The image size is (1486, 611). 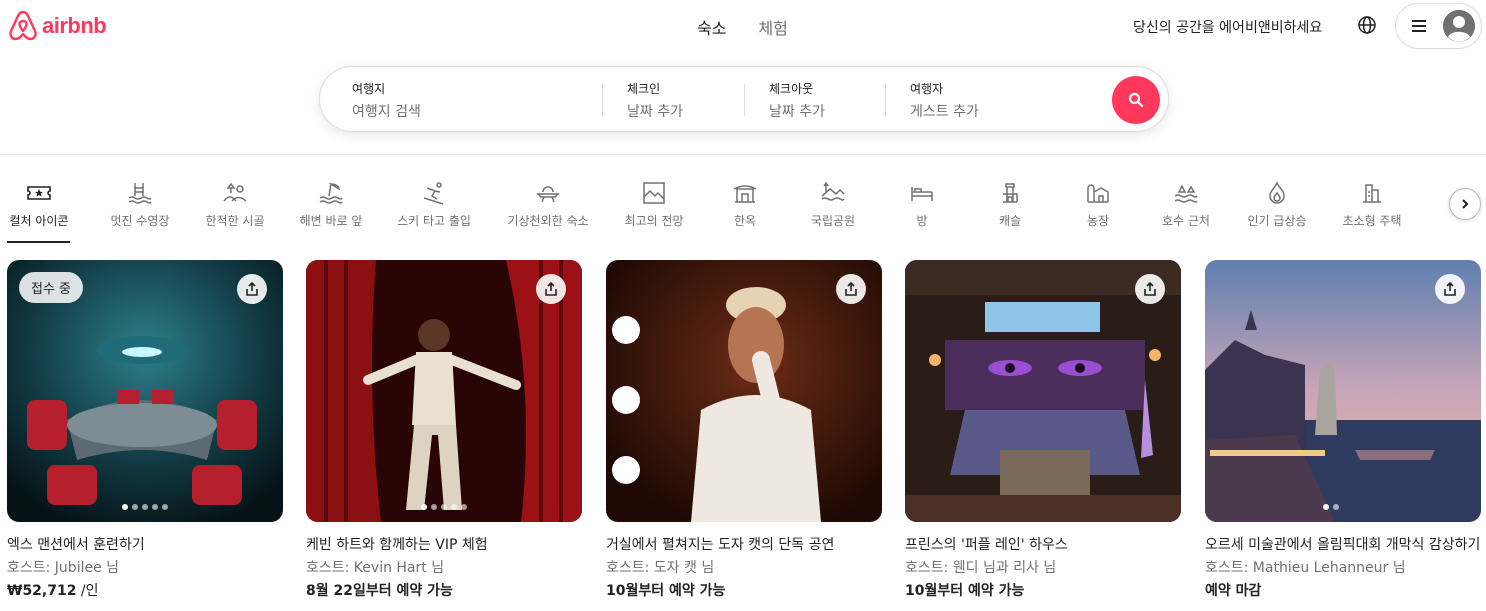 I want to click on category-ski: 스키 타고 출입, so click(x=434, y=203).